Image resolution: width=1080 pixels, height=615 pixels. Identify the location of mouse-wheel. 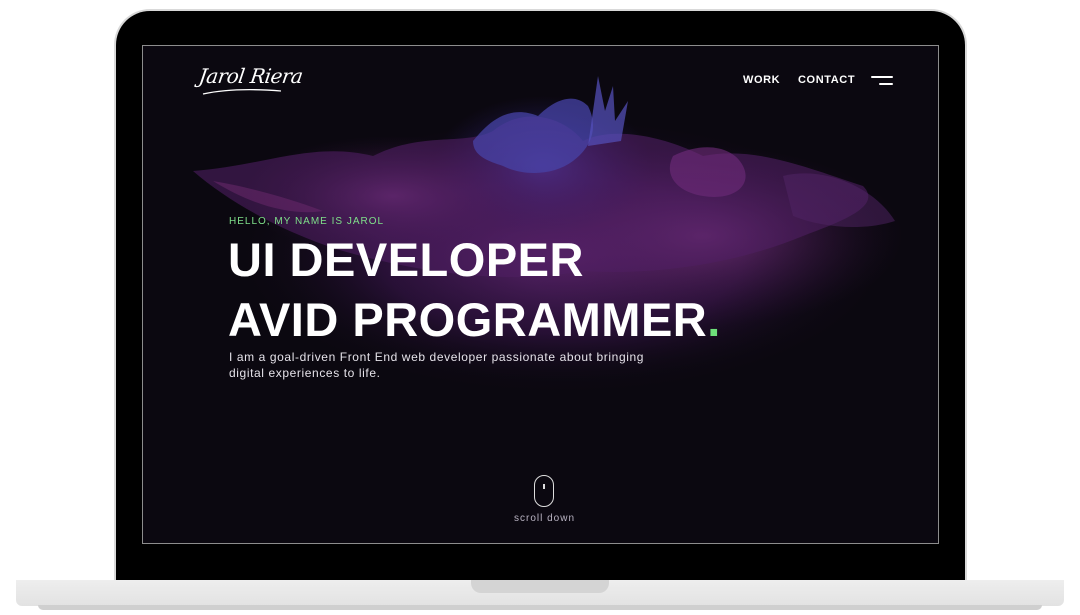
(544, 486).